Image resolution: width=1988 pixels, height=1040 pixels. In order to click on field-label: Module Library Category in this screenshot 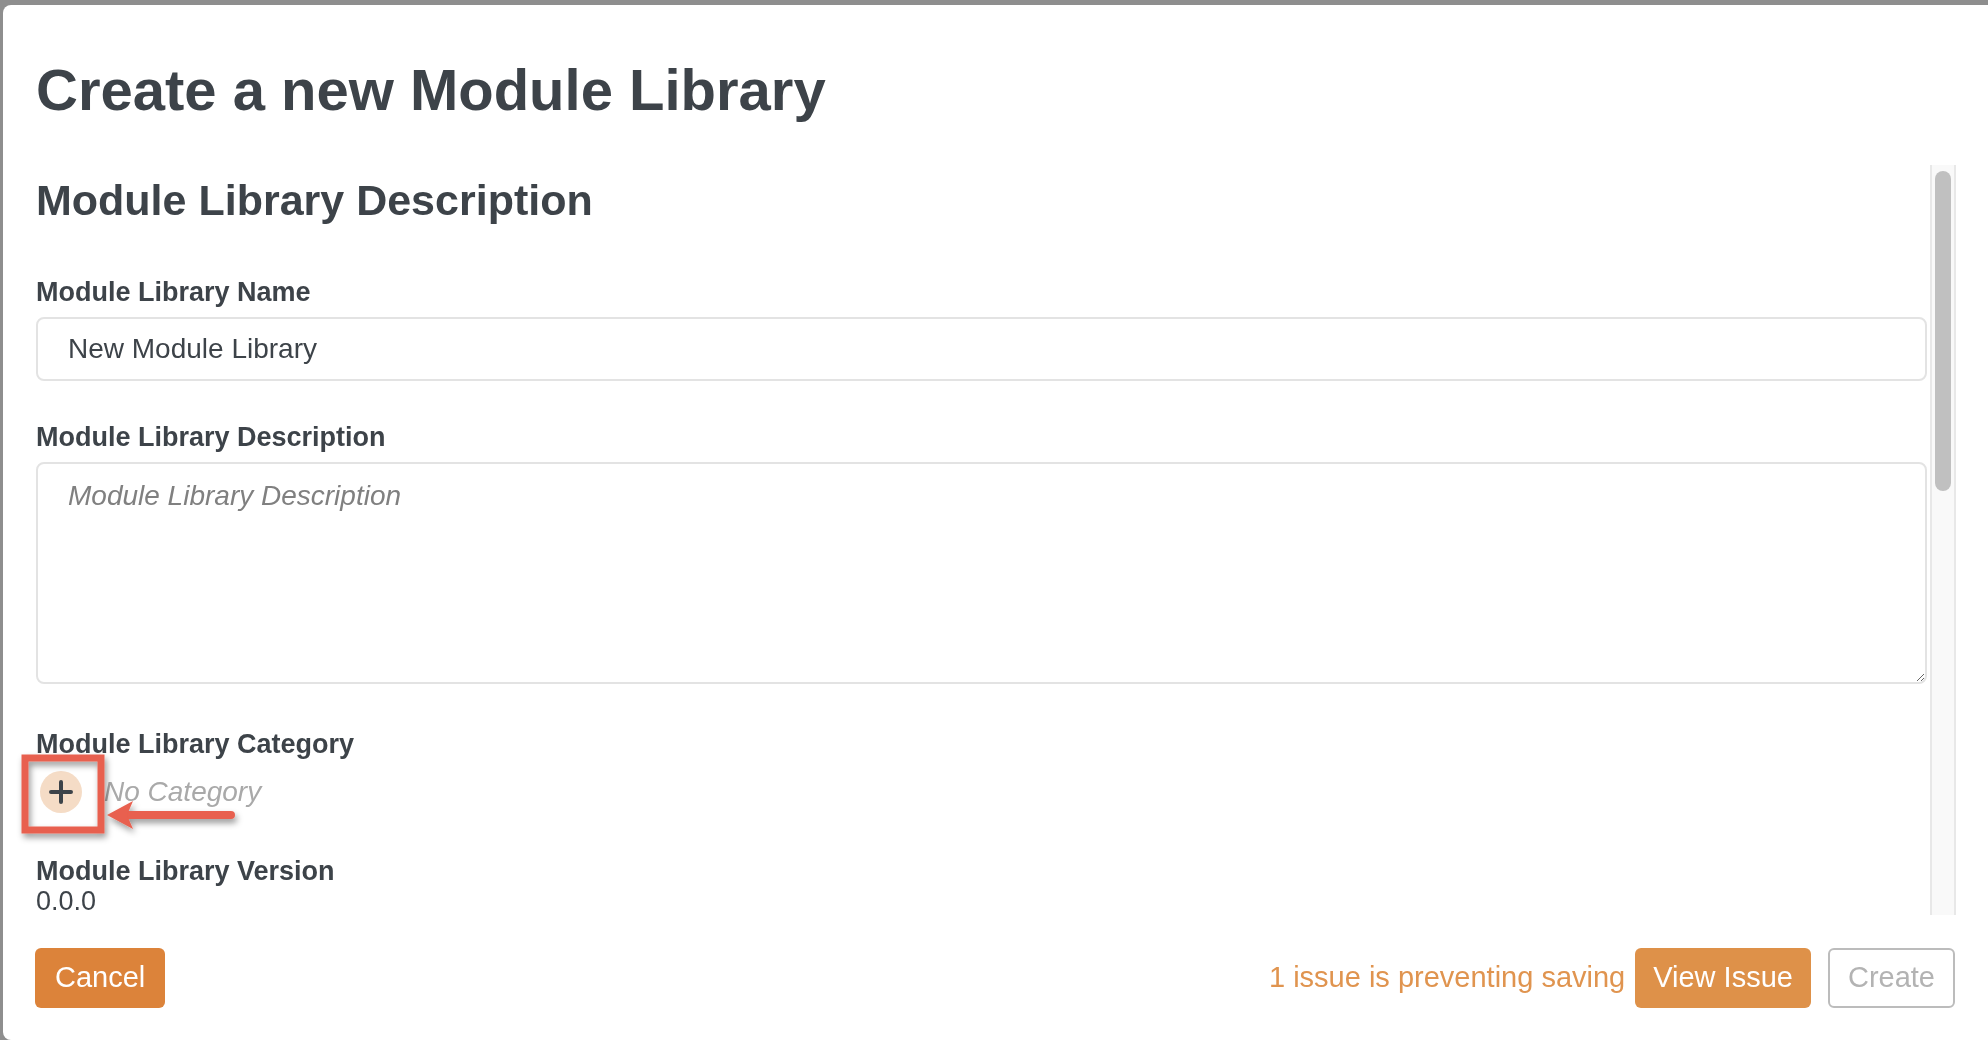, I will do `click(196, 744)`.